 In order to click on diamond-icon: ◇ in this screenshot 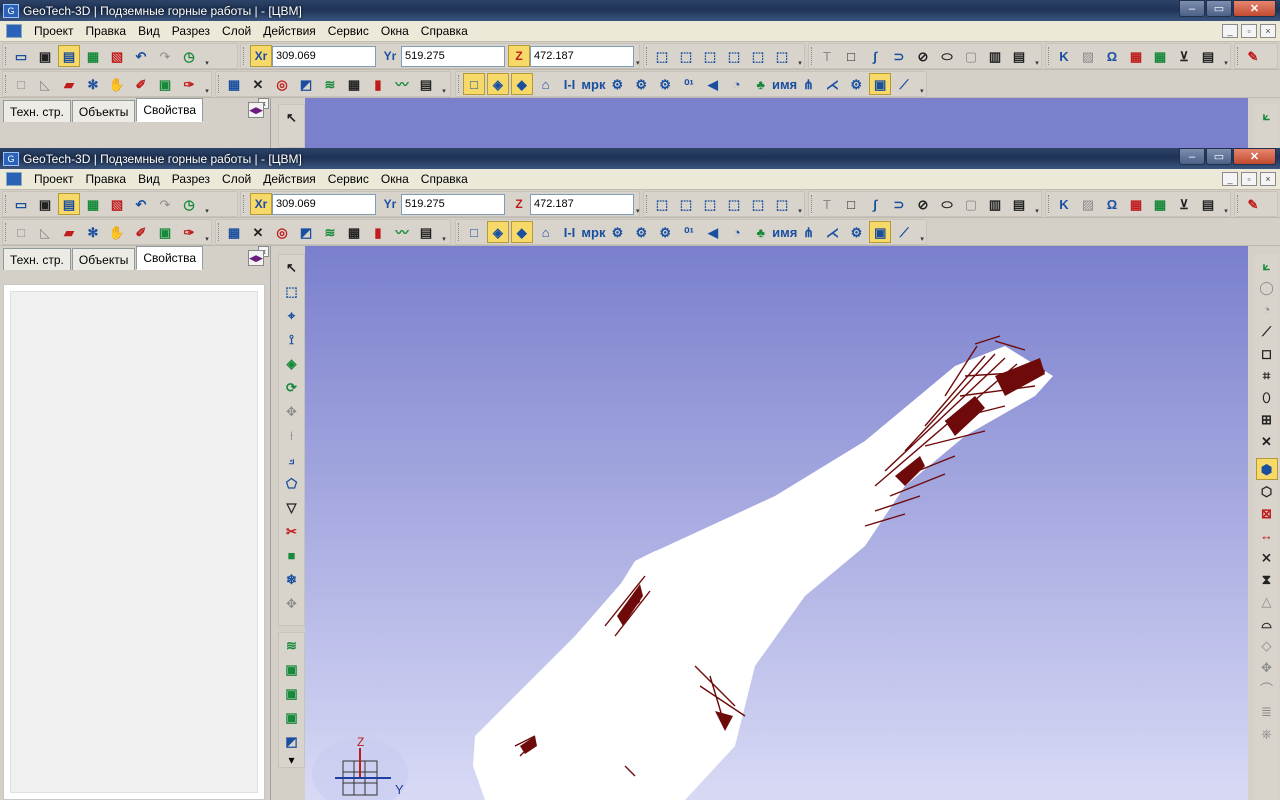, I will do `click(1267, 645)`.